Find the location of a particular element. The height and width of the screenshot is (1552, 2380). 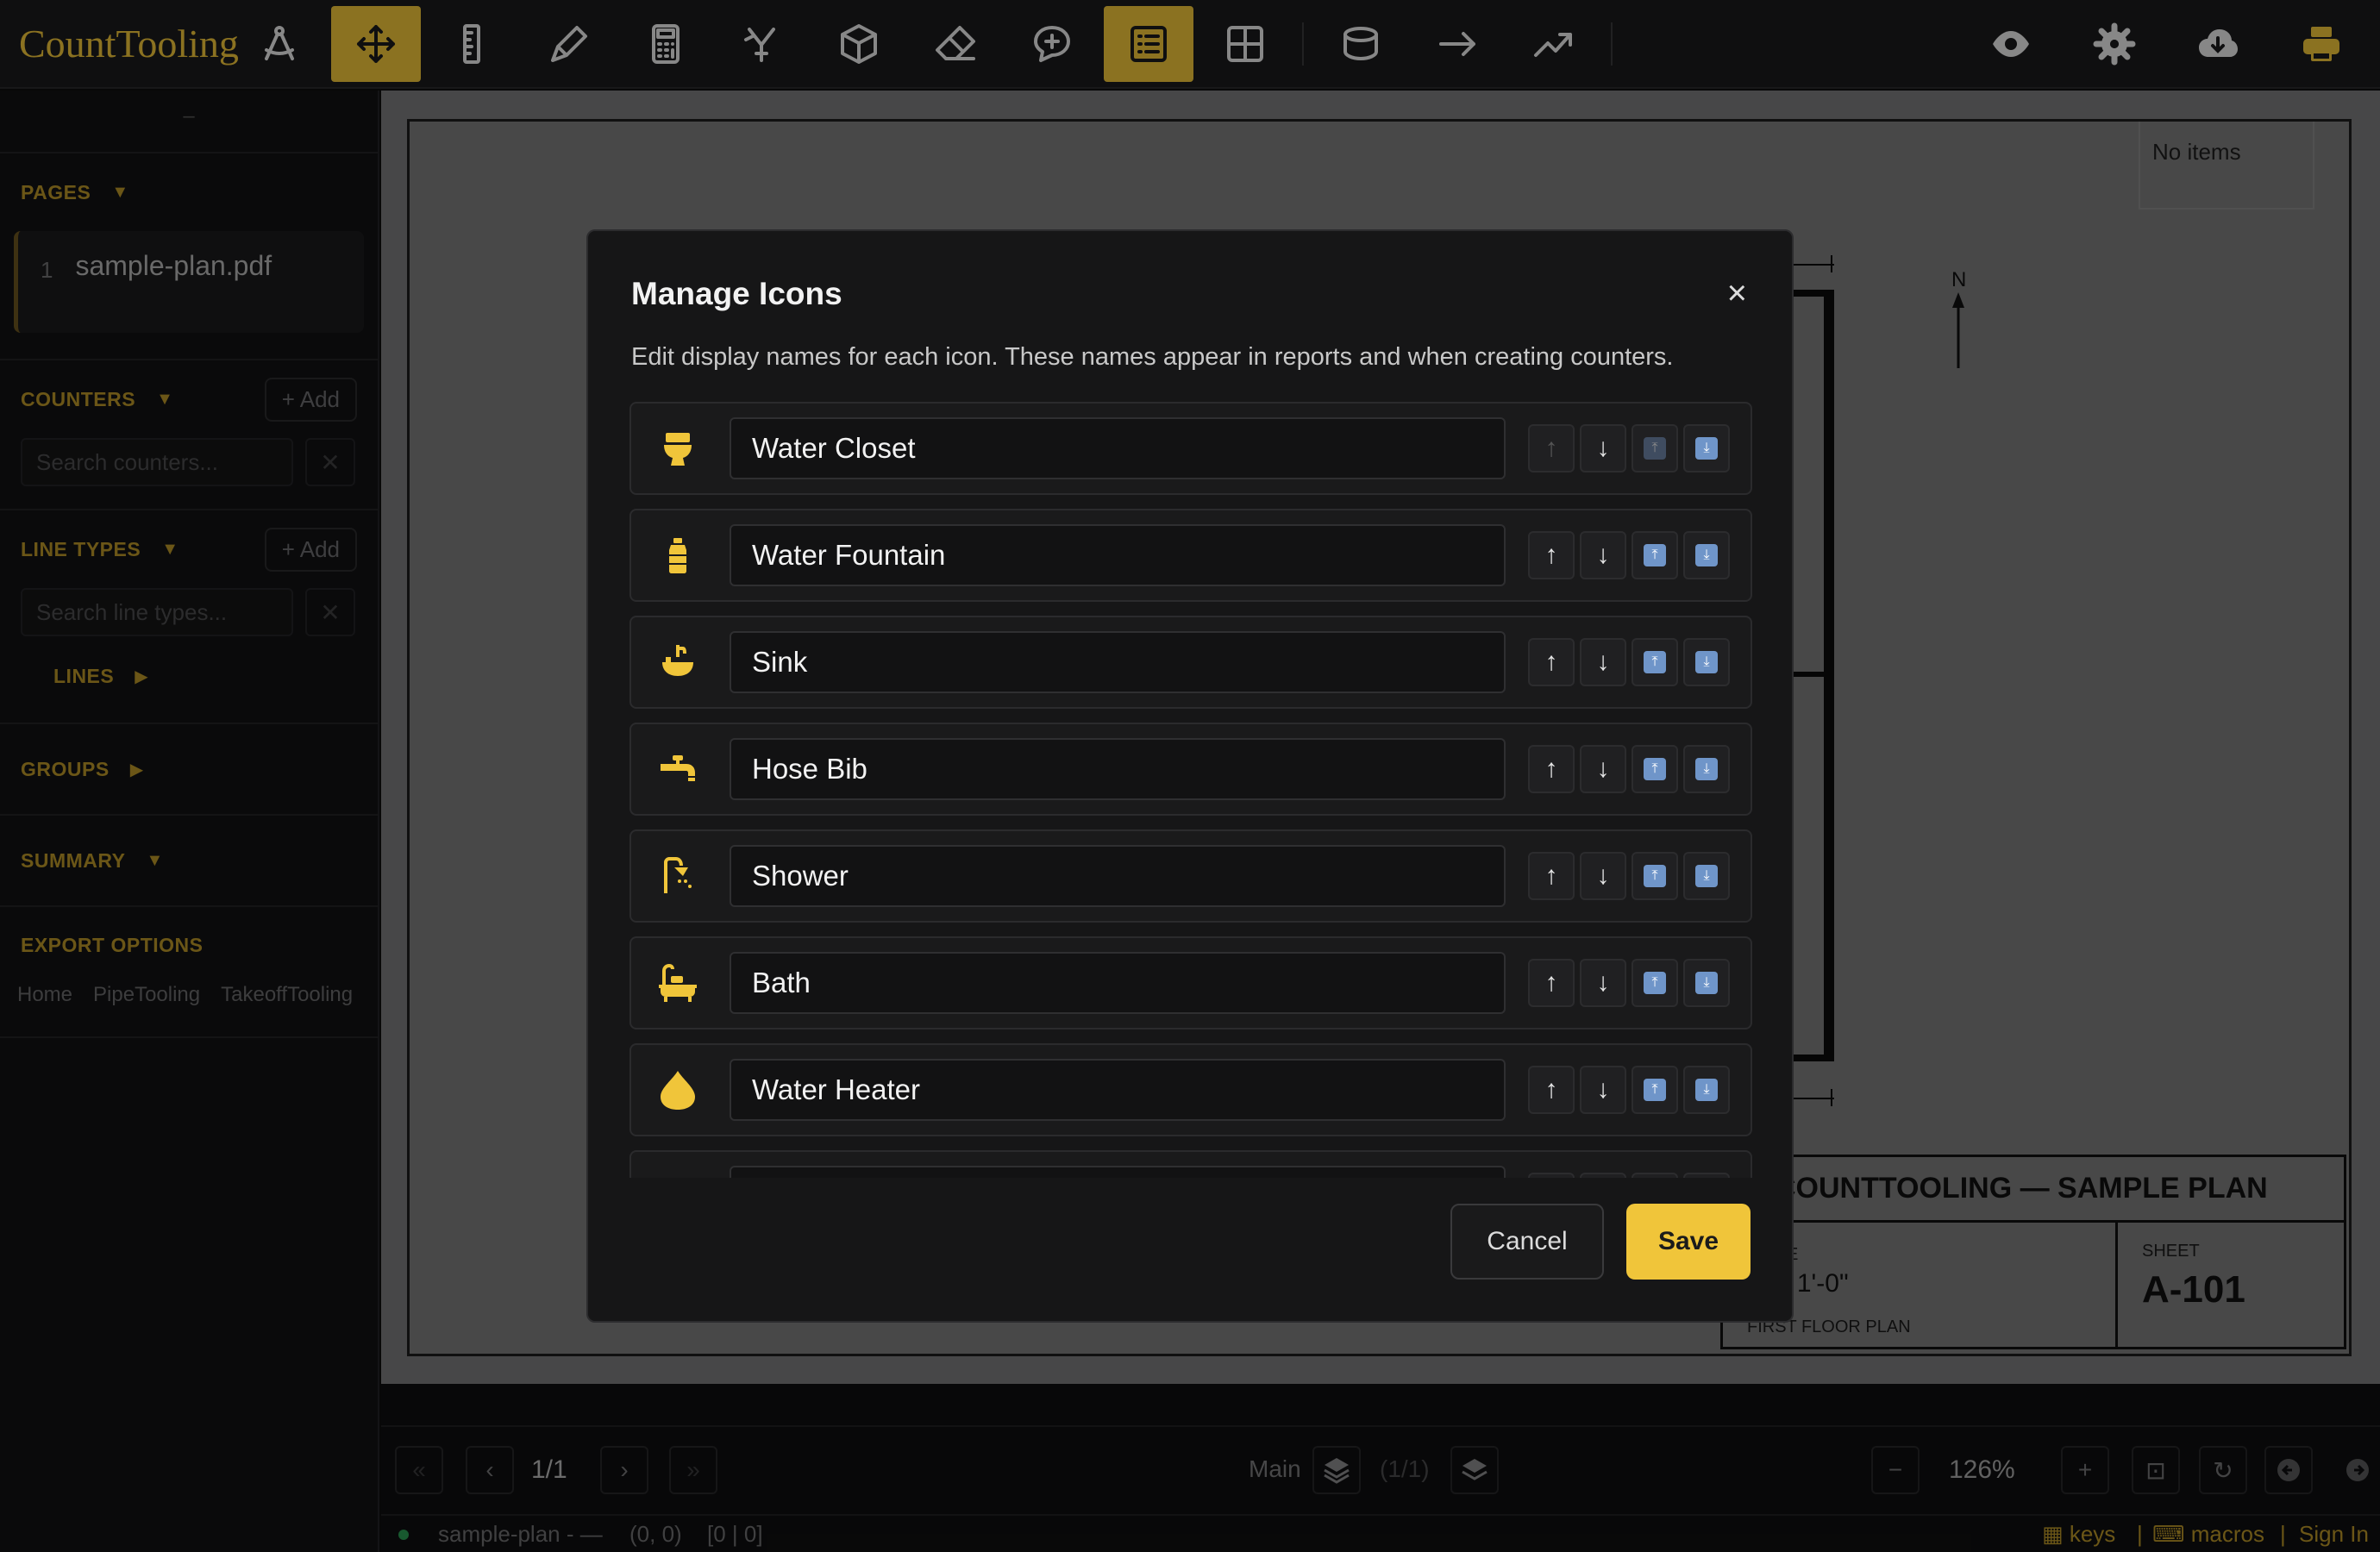

shower-icon is located at coordinates (678, 875).